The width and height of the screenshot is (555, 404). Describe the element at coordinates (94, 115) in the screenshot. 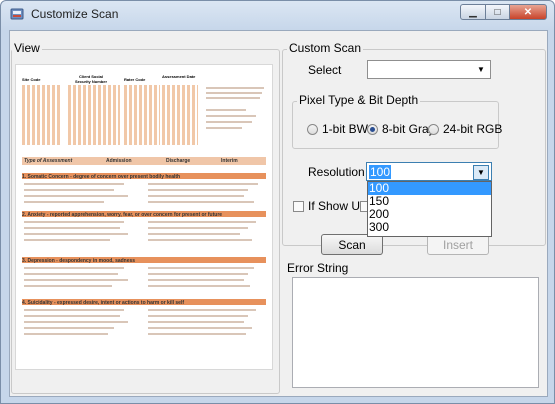

I see `preview-bubble-grid-ssn` at that location.